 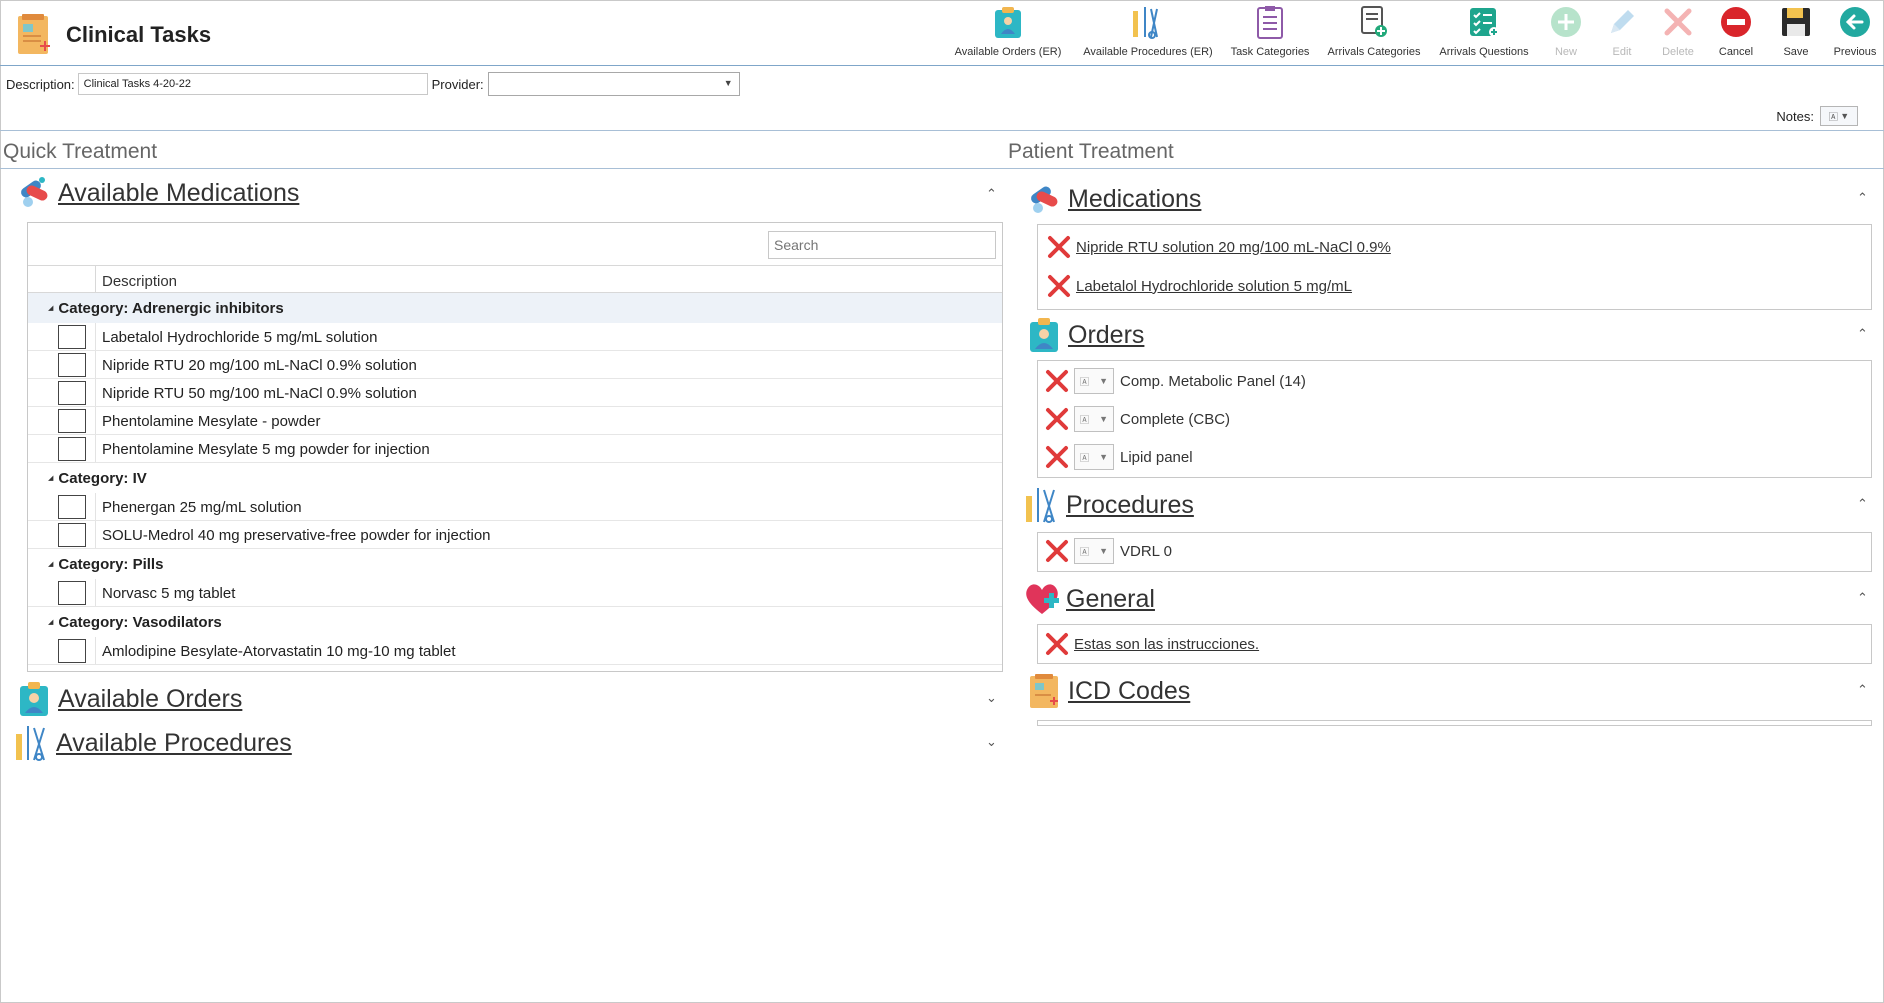 What do you see at coordinates (34, 34) in the screenshot?
I see `clinical-tasks-app-icon` at bounding box center [34, 34].